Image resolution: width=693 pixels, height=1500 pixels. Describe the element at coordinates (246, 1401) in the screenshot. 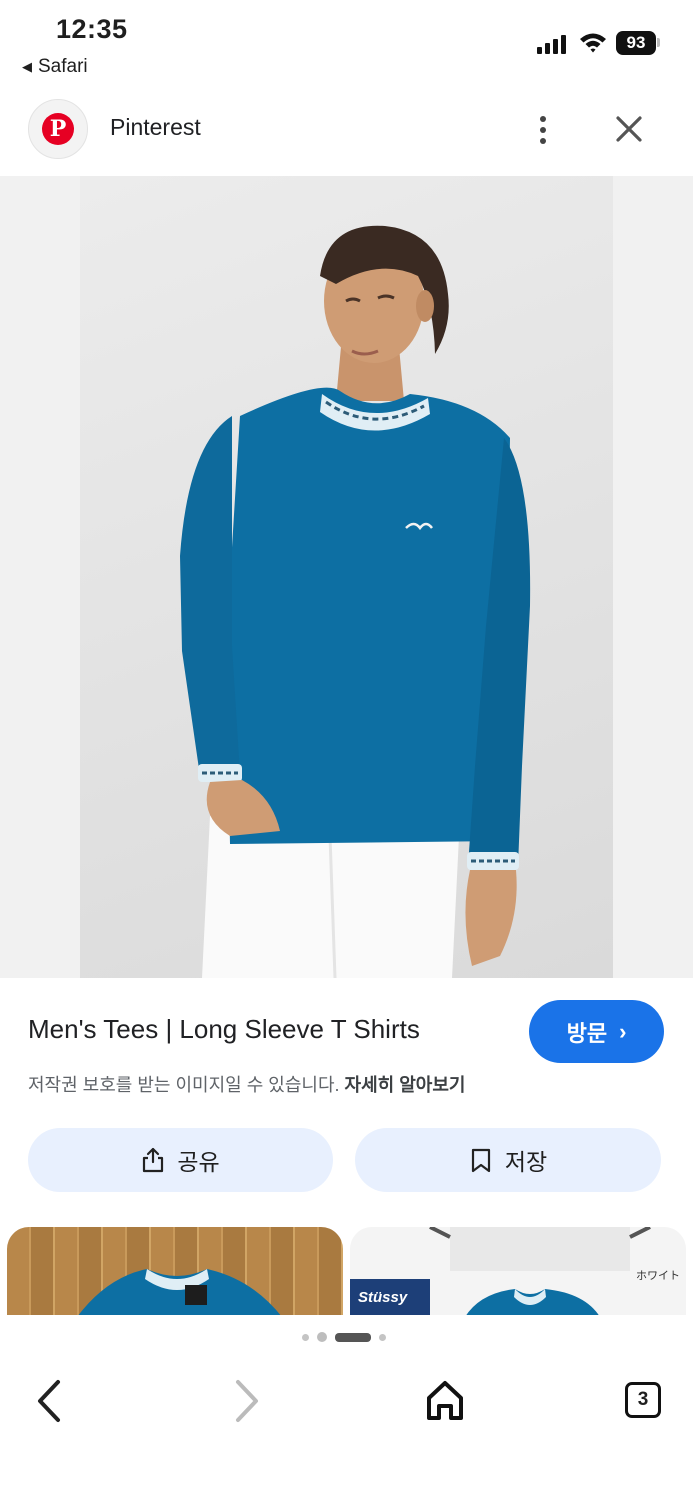

I see `forward-button` at that location.